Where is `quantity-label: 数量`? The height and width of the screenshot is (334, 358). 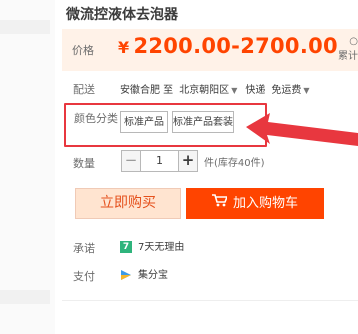
quantity-label: 数量 is located at coordinates (84, 163).